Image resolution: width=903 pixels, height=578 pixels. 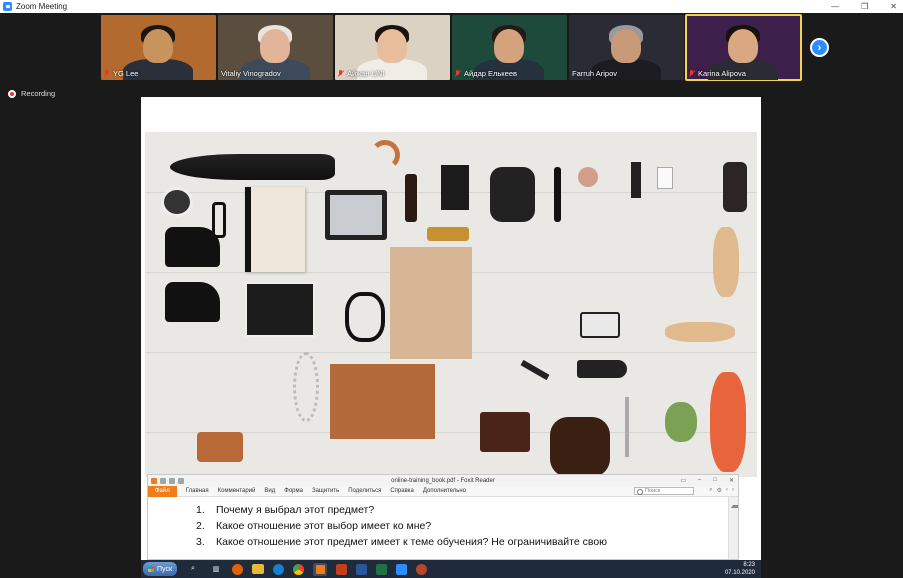 What do you see at coordinates (279, 569) in the screenshot?
I see `edge-icon` at bounding box center [279, 569].